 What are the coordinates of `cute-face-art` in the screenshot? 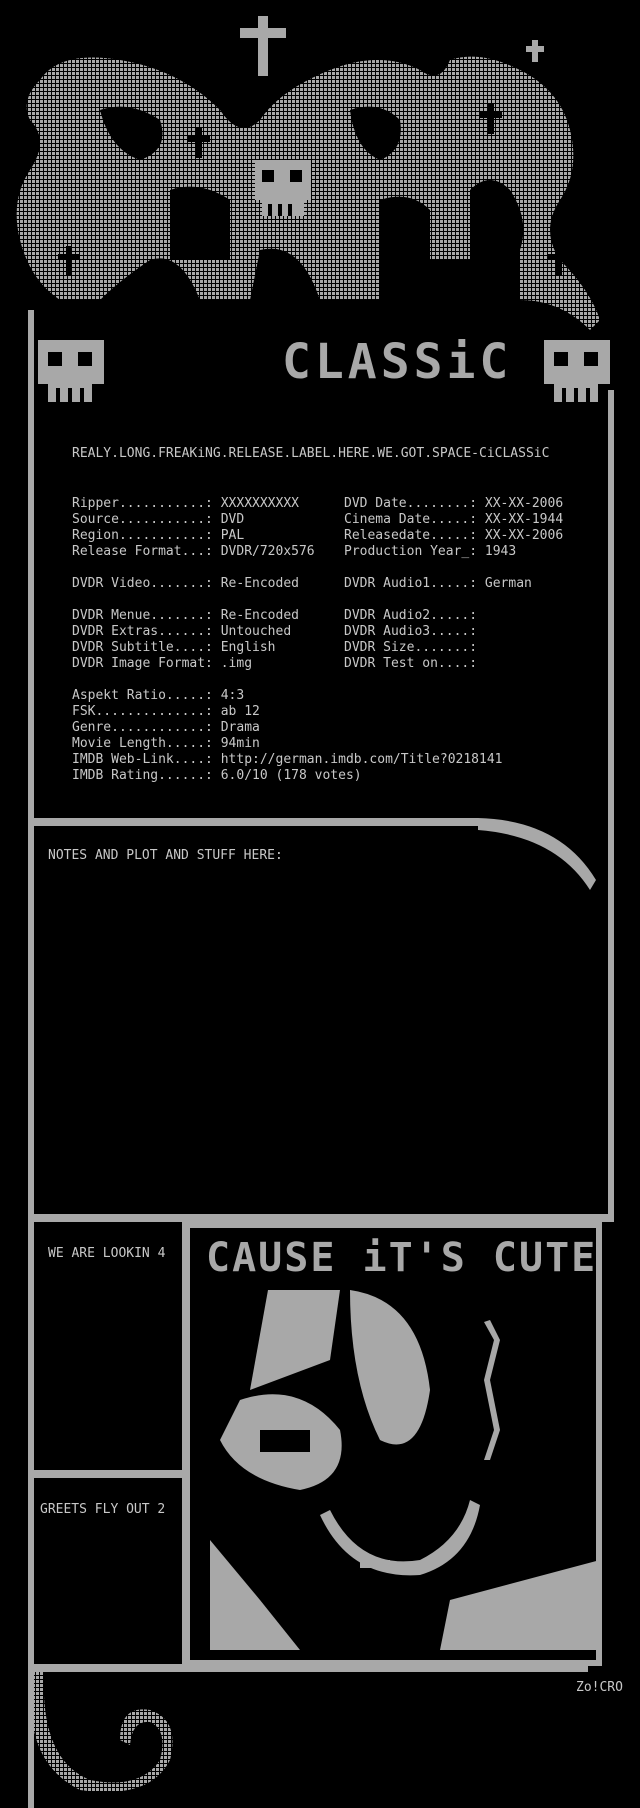 It's located at (403, 1472).